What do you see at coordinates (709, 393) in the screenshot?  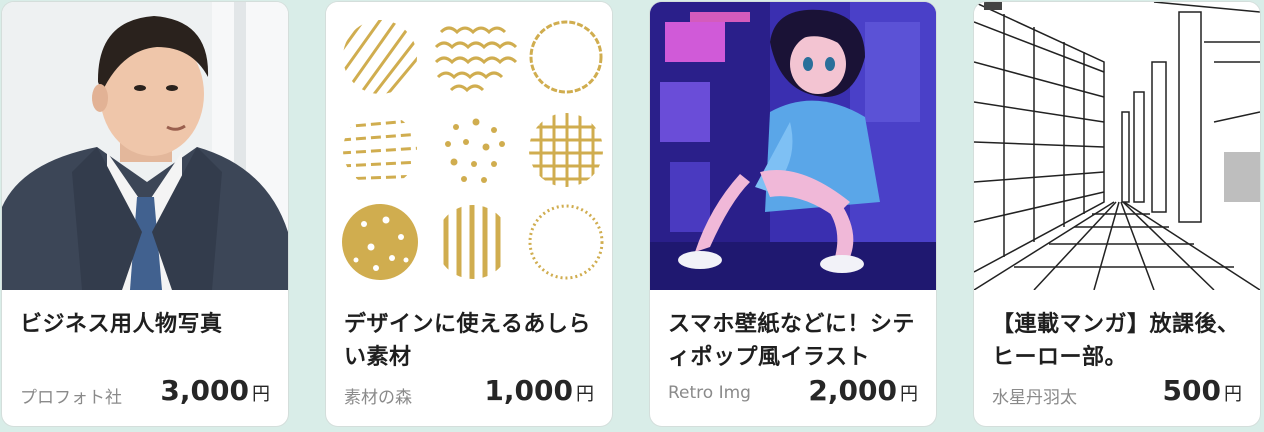 I see `product-author: Retro Img` at bounding box center [709, 393].